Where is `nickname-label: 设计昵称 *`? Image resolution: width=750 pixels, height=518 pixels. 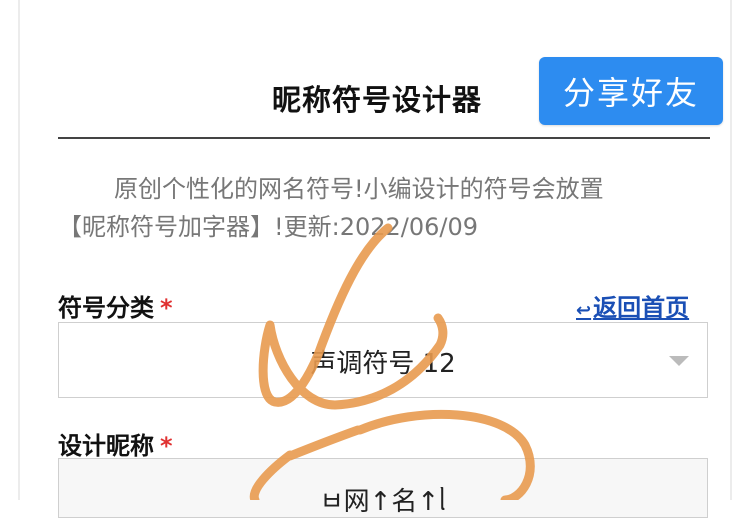
nickname-label: 设计昵称 * is located at coordinates (115, 443).